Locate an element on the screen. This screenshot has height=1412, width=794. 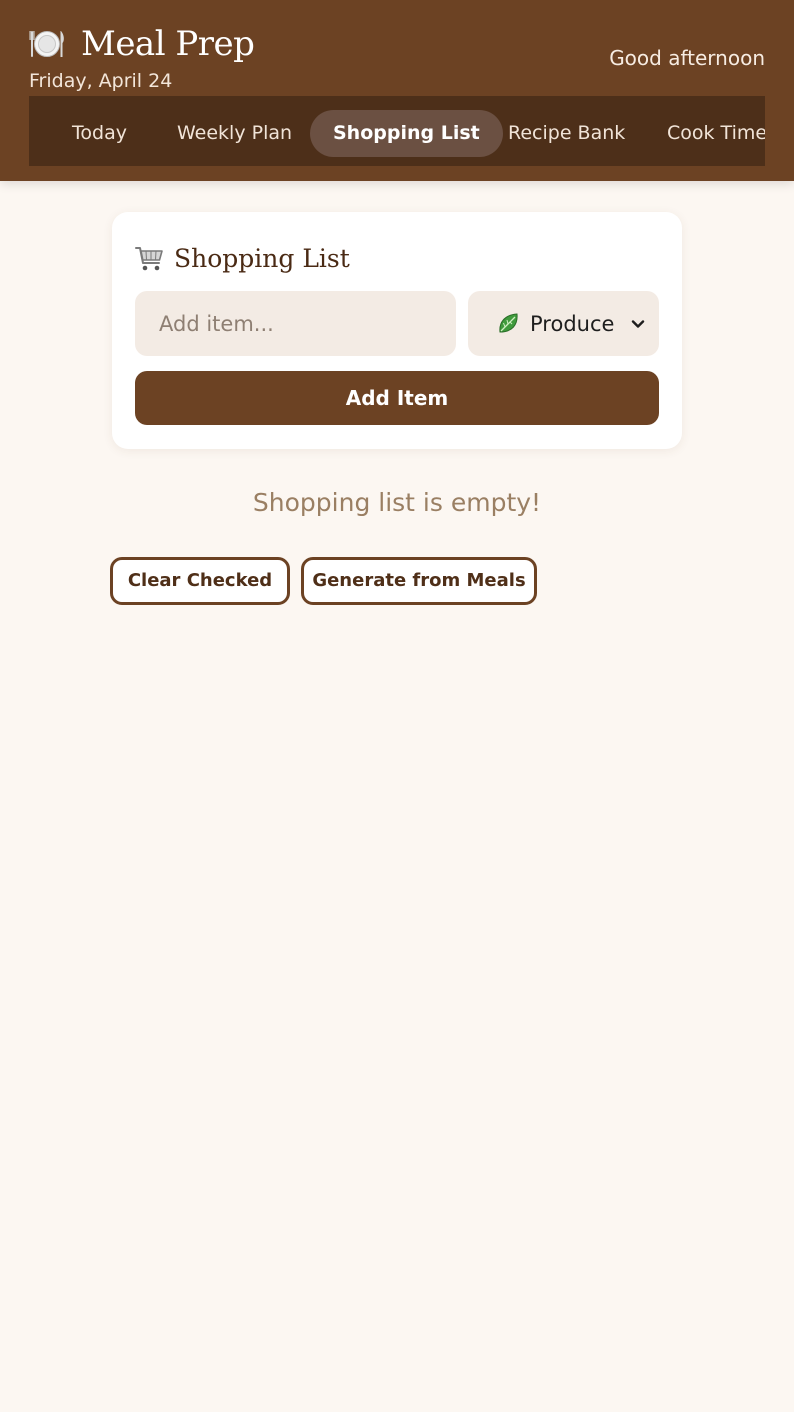
tab-shopping-list: Shopping List is located at coordinates (406, 133).